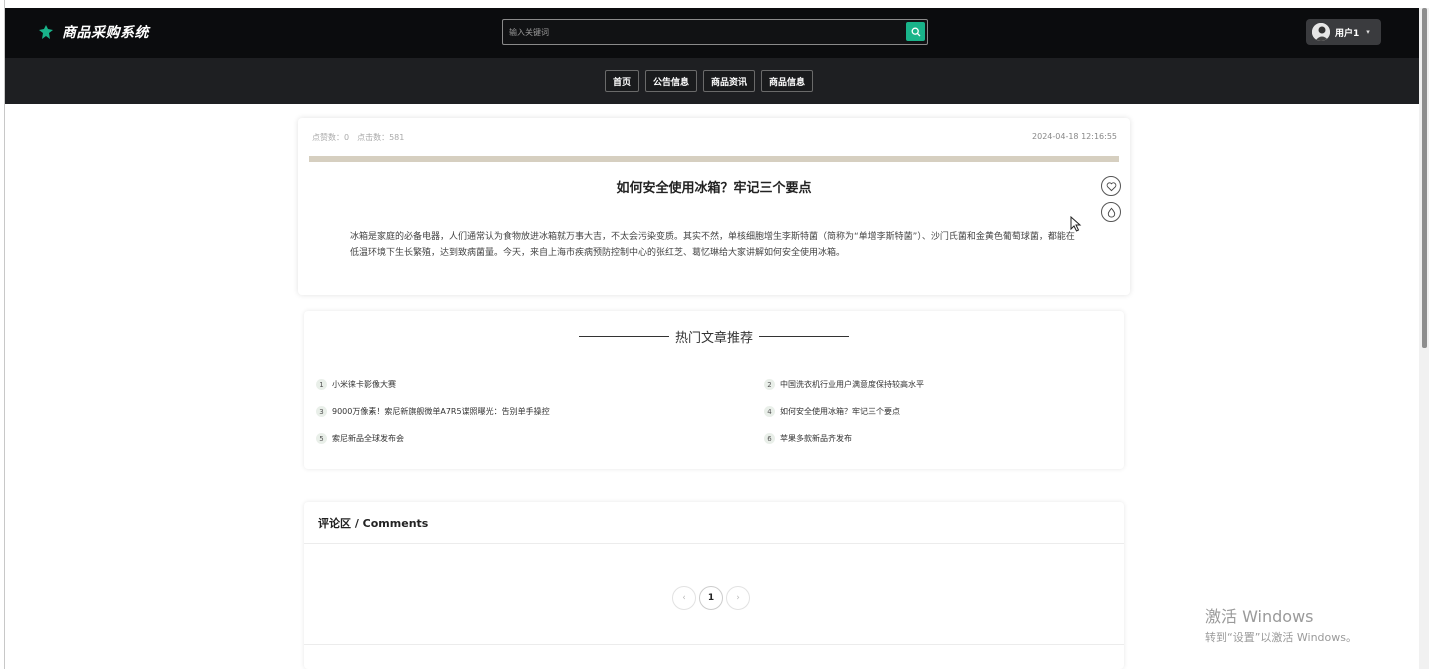 The width and height of the screenshot is (1429, 669). I want to click on article-title: 如何安全使用冰箱？牢记三个要点, so click(714, 188).